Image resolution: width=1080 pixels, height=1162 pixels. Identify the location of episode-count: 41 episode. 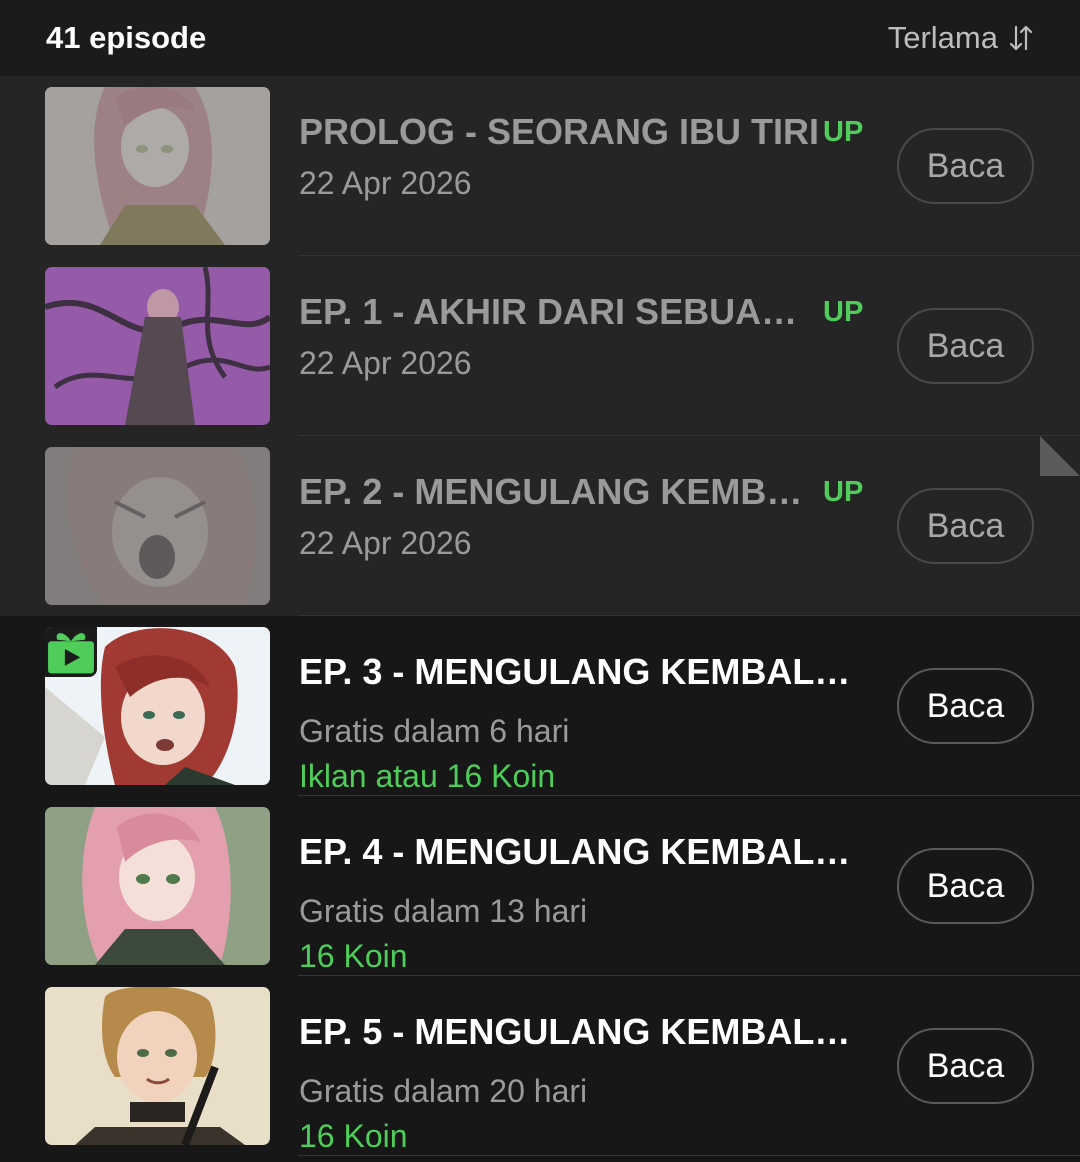
(126, 37).